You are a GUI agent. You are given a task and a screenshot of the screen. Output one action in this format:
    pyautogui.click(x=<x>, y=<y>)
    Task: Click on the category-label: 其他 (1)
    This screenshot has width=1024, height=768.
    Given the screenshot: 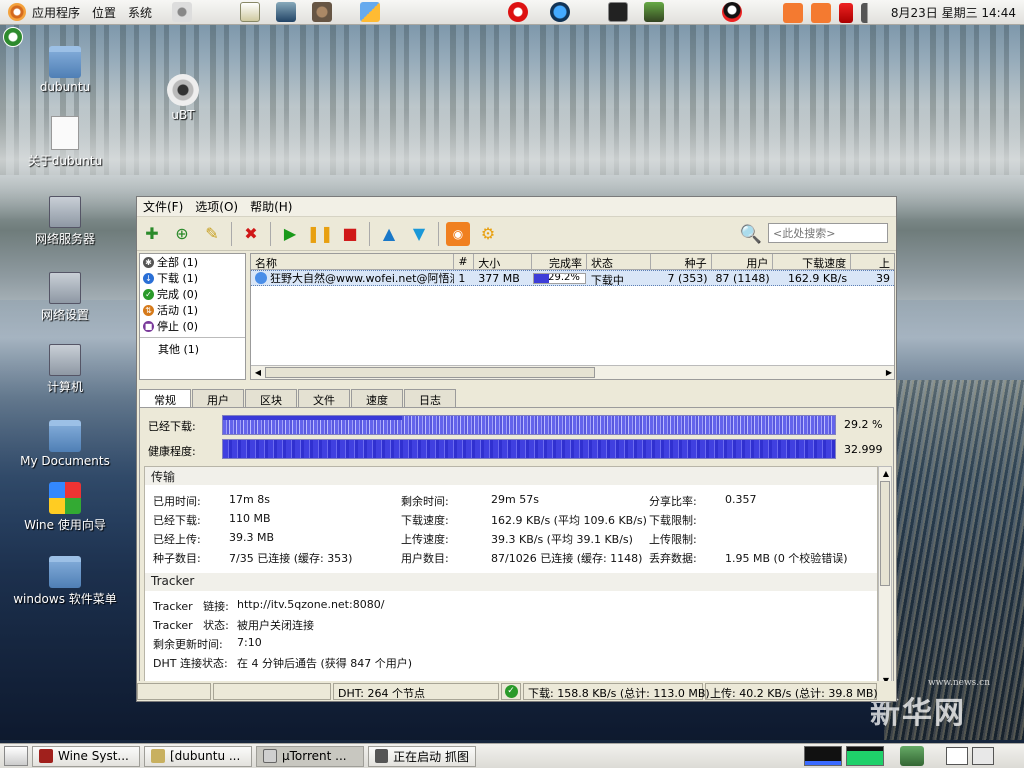 What is the action you would take?
    pyautogui.click(x=179, y=349)
    